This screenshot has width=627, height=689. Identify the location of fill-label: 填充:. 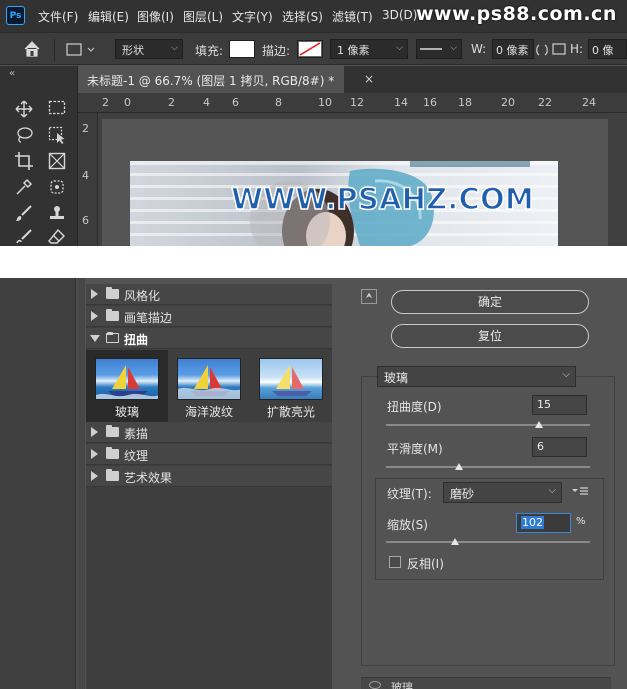
(209, 51).